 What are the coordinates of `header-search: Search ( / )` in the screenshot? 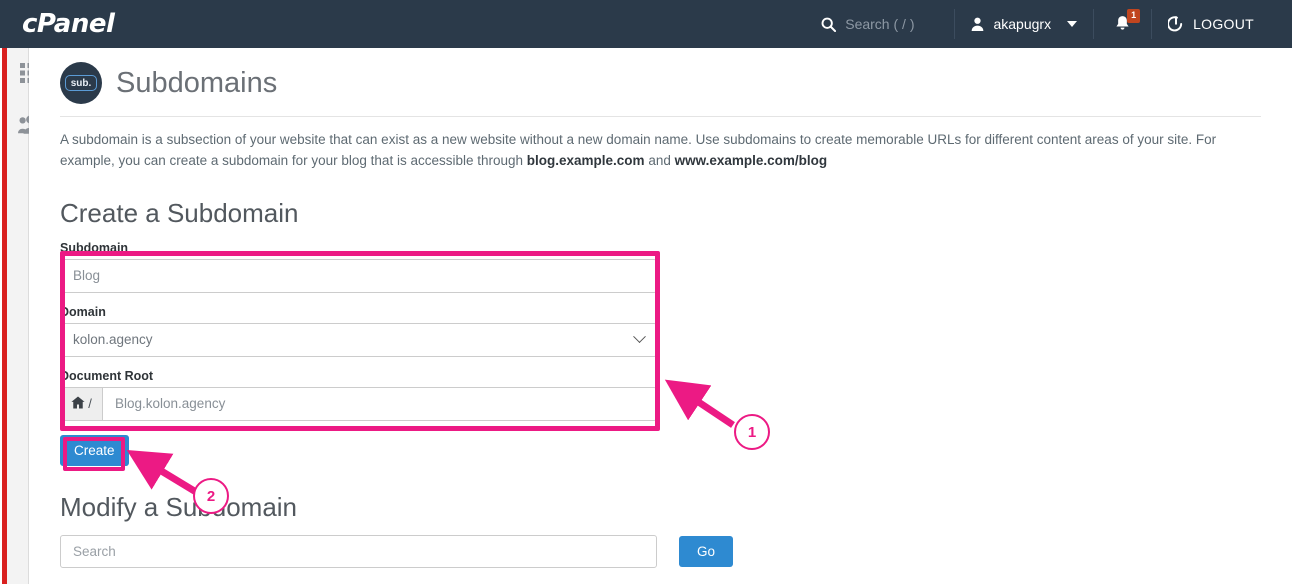 It's located at (876, 24).